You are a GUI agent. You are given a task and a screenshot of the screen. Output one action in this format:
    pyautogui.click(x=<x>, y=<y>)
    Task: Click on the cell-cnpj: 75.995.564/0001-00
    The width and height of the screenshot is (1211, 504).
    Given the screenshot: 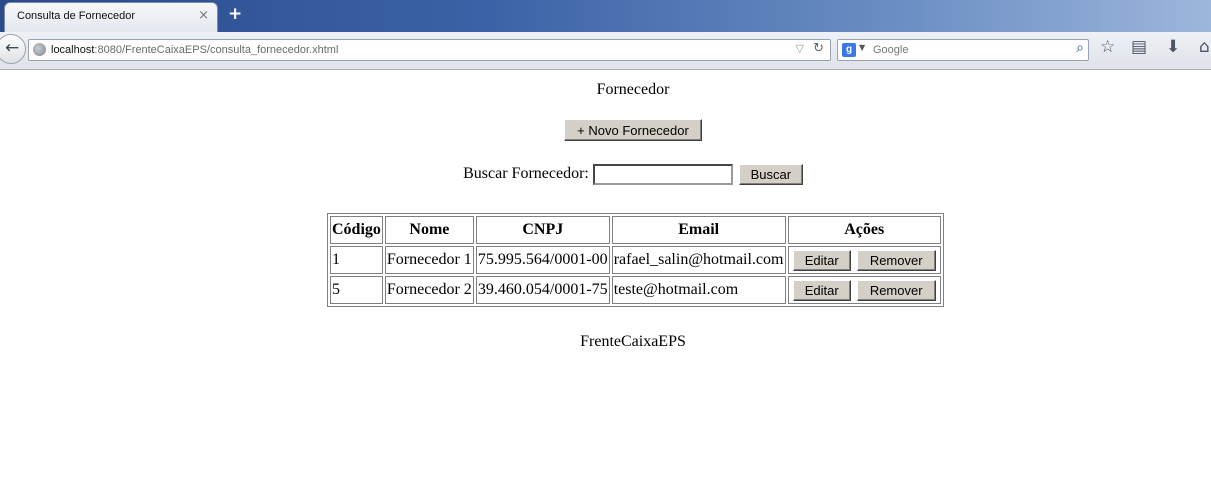 What is the action you would take?
    pyautogui.click(x=542, y=260)
    